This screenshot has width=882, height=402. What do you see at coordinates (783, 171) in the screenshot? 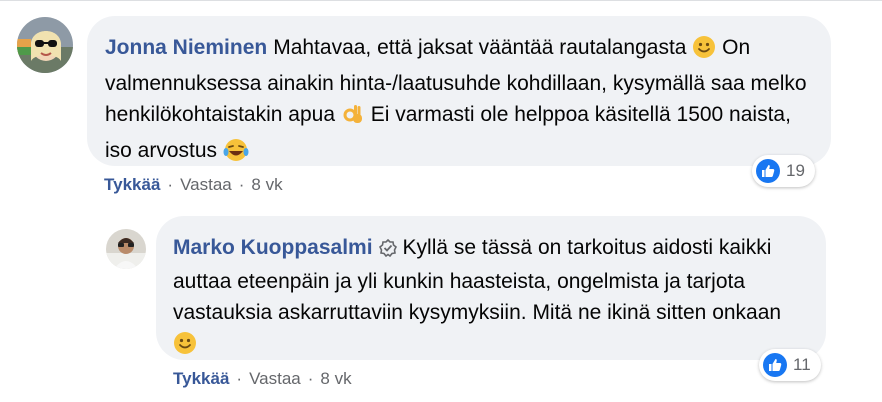
I see `reaction-counter: 19` at bounding box center [783, 171].